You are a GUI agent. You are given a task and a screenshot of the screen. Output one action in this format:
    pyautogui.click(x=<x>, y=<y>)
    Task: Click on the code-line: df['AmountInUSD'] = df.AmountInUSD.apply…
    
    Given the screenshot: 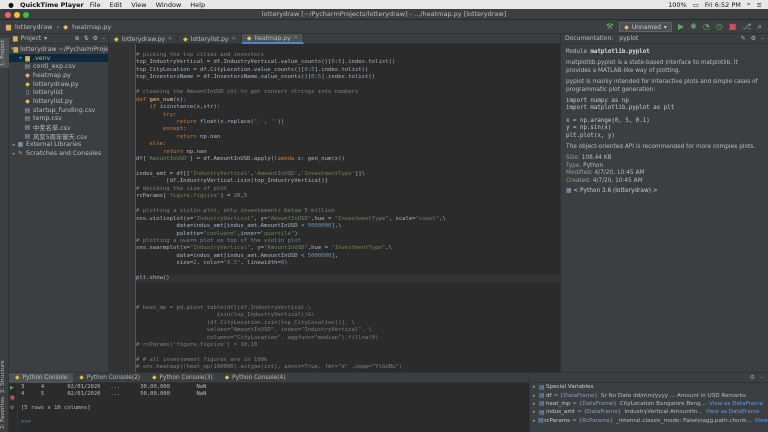 What is the action you would take?
    pyautogui.click(x=348, y=159)
    